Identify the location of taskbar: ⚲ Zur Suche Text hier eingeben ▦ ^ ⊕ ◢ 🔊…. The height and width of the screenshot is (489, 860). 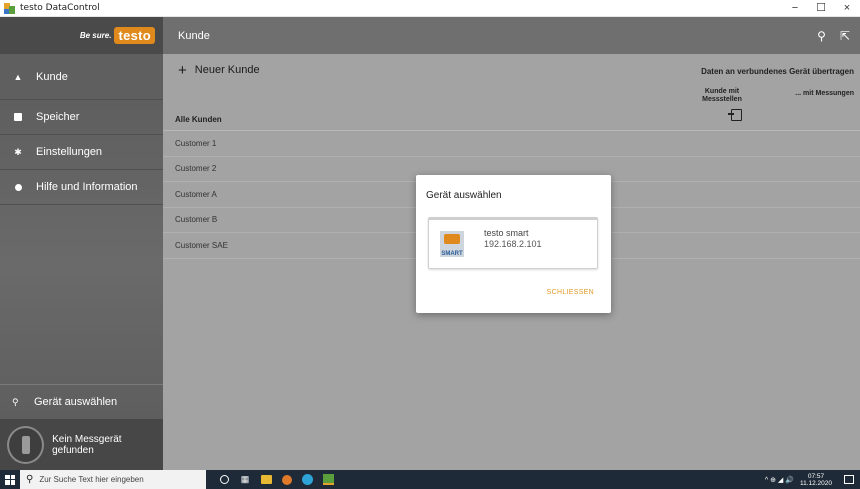
(430, 479).